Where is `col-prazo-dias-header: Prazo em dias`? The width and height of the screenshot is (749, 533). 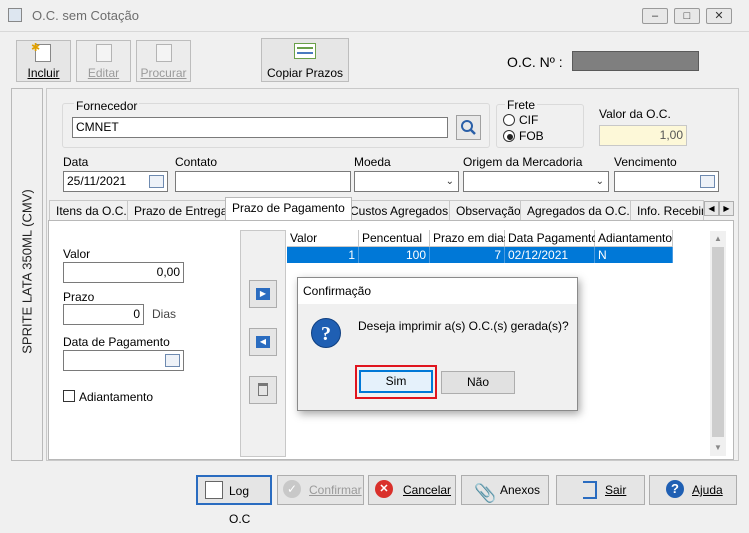
col-prazo-dias-header: Prazo em dias is located at coordinates (470, 238).